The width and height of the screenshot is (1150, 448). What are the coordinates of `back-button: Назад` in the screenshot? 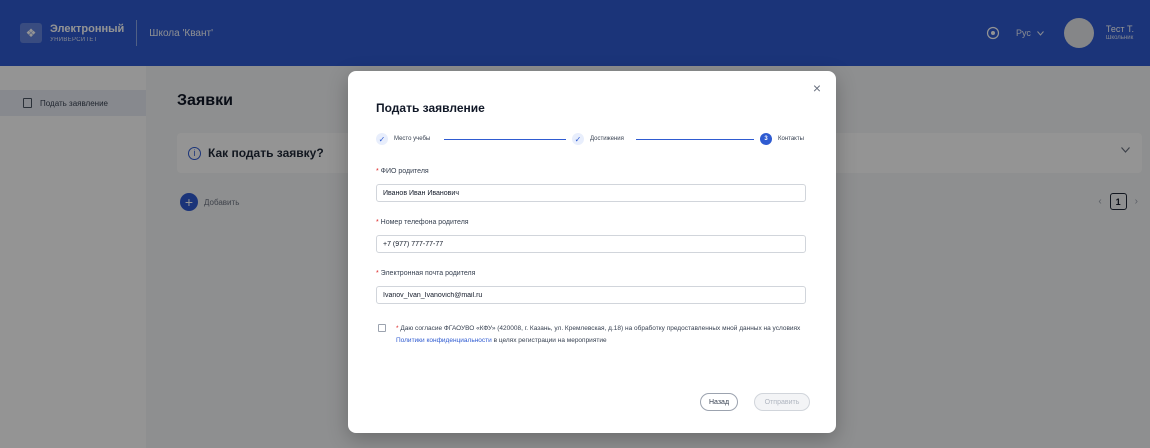 It's located at (719, 402).